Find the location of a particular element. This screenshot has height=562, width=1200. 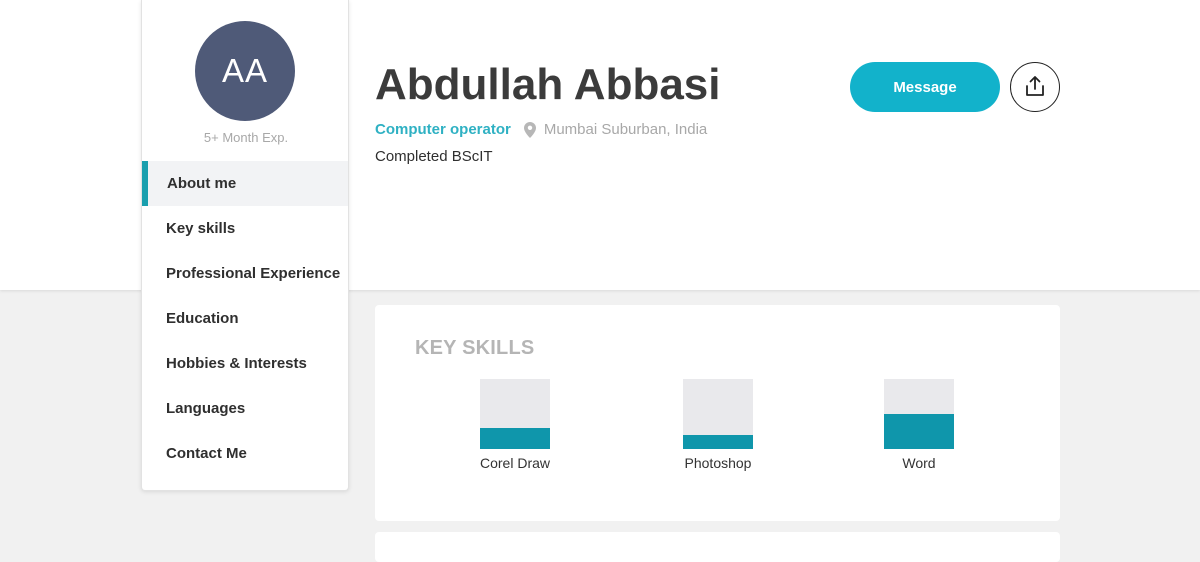

avatar: AA is located at coordinates (245, 71).